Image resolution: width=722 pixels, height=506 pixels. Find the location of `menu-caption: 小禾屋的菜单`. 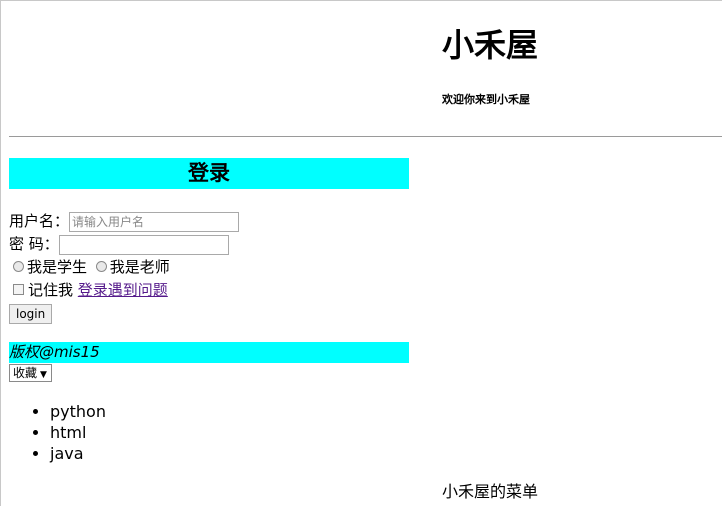

menu-caption: 小禾屋的菜单 is located at coordinates (490, 491).